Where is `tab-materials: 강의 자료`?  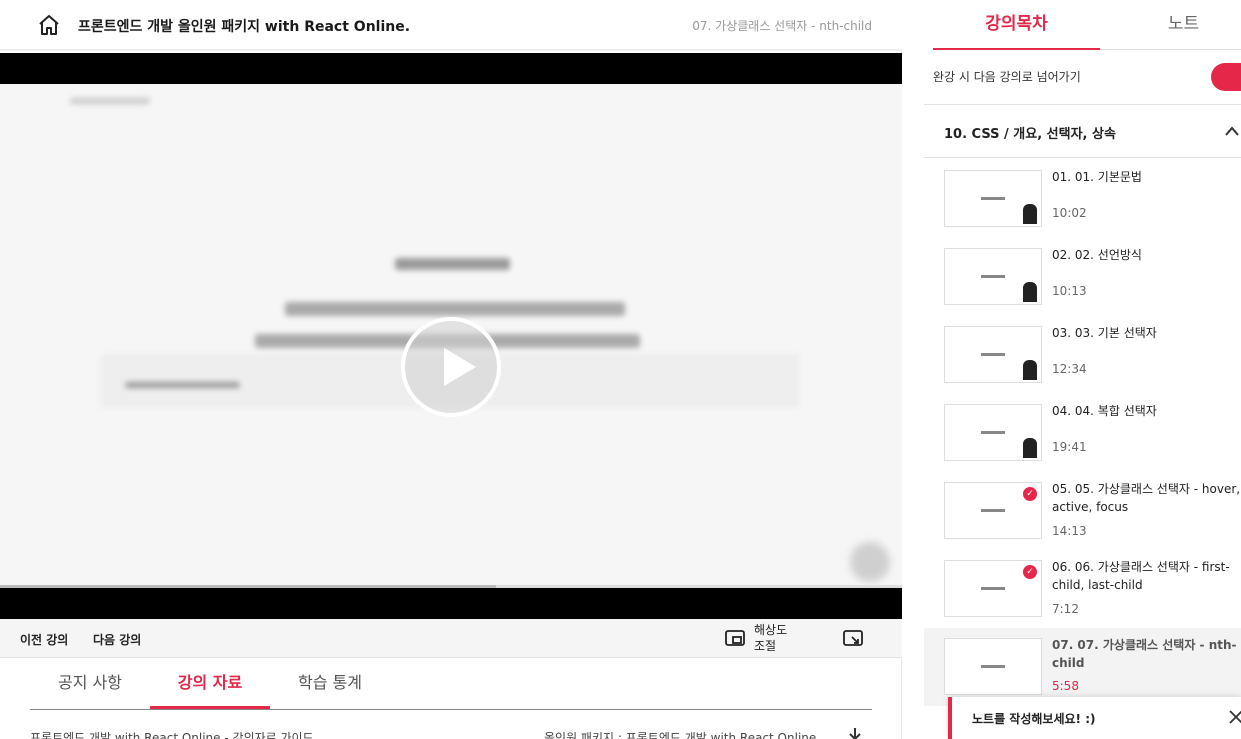
tab-materials: 강의 자료 is located at coordinates (210, 683).